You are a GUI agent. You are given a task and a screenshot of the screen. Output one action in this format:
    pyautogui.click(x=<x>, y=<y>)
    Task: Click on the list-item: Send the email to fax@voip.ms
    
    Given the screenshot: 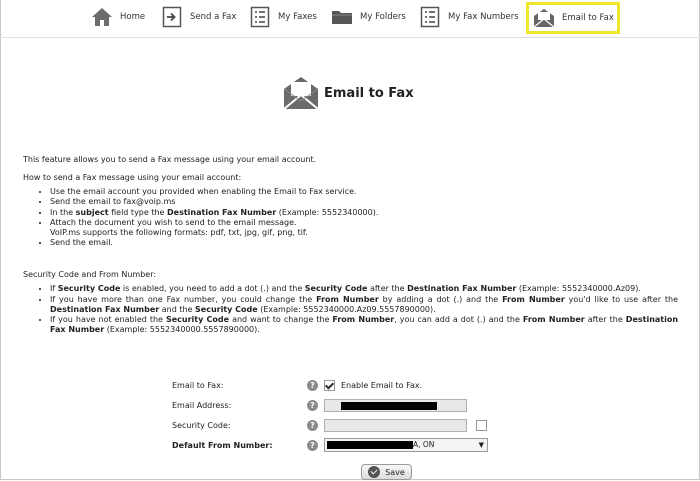 What is the action you would take?
    pyautogui.click(x=364, y=202)
    